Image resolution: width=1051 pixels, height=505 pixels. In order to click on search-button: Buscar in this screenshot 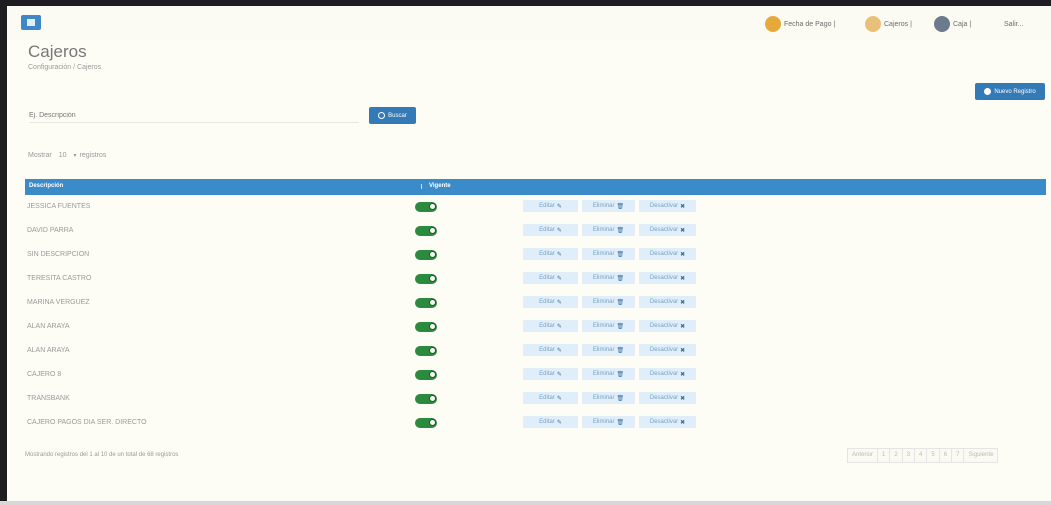, I will do `click(392, 115)`.